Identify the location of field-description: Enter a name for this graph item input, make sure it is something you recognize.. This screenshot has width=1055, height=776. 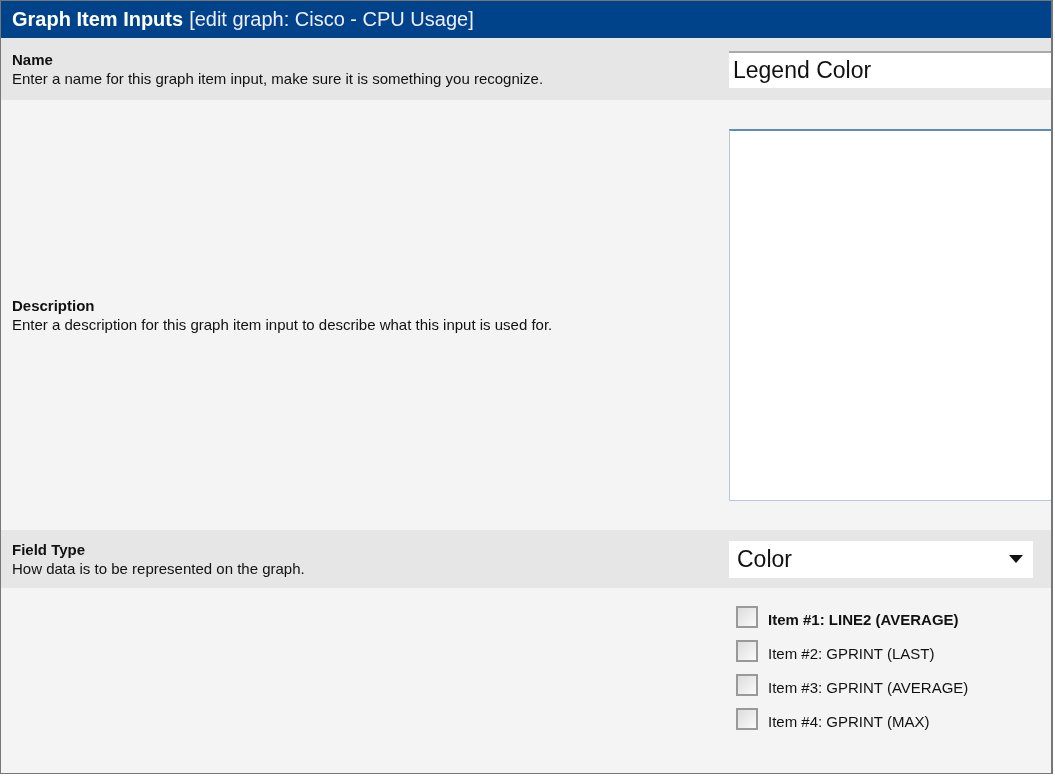
(278, 78).